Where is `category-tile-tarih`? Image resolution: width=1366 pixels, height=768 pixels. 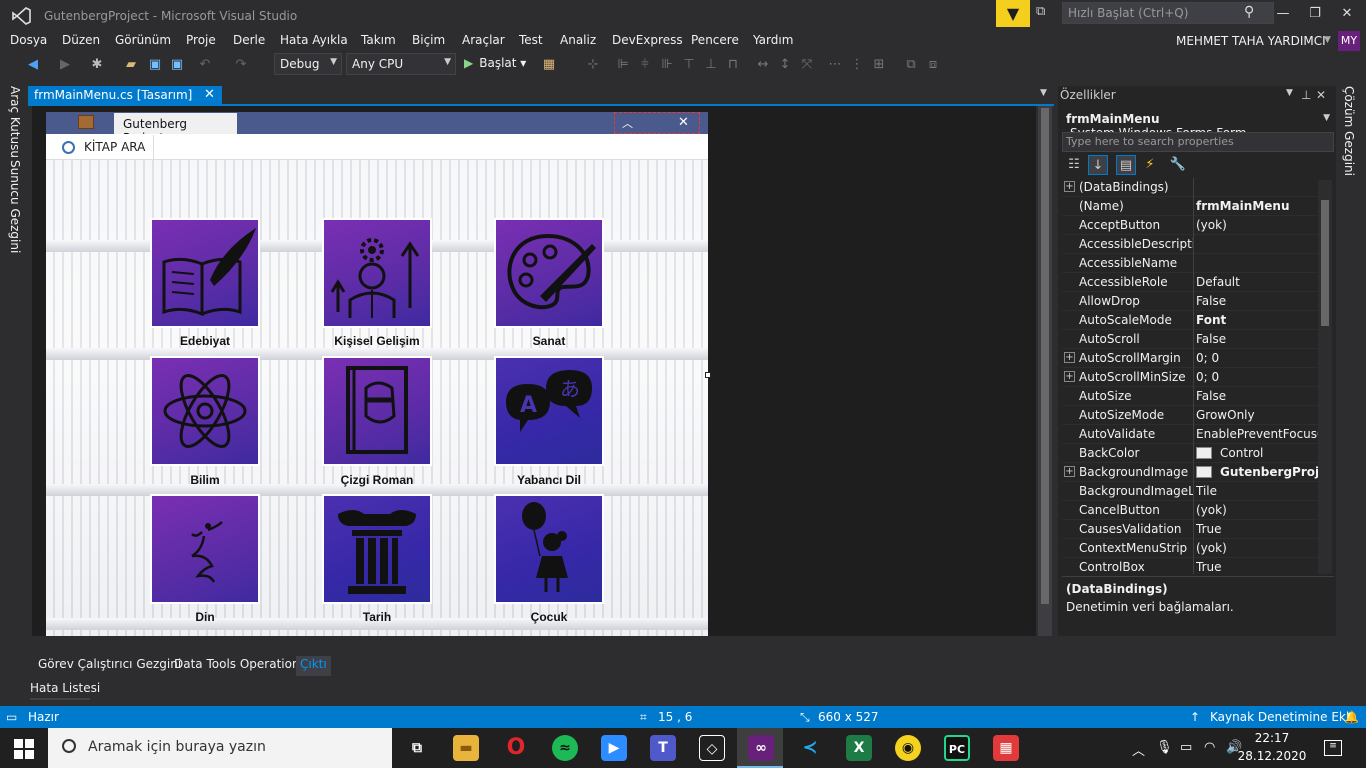
category-tile-tarih is located at coordinates (377, 549).